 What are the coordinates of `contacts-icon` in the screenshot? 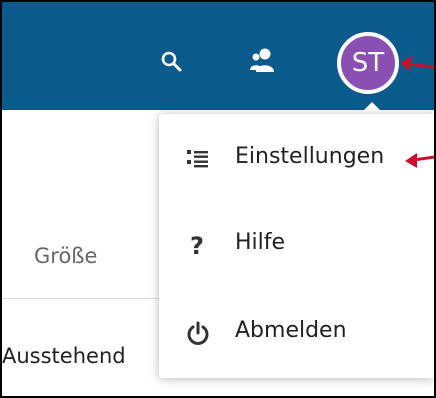 It's located at (262, 60).